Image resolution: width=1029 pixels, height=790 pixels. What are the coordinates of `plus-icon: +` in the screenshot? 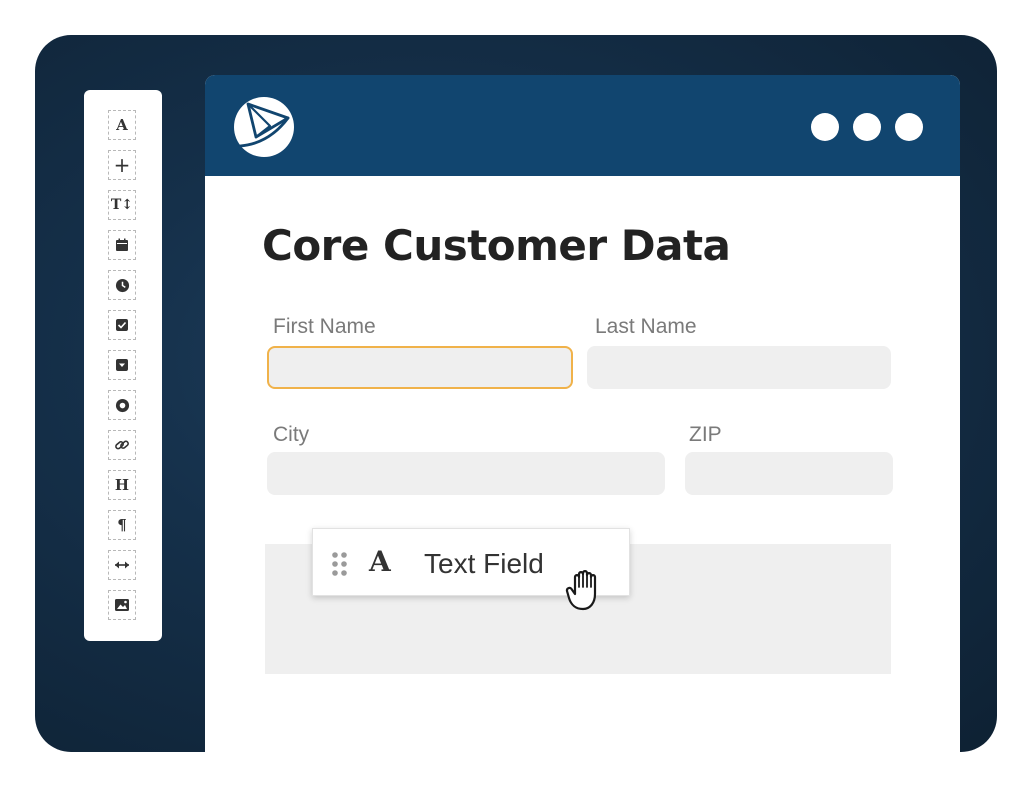 It's located at (122, 165).